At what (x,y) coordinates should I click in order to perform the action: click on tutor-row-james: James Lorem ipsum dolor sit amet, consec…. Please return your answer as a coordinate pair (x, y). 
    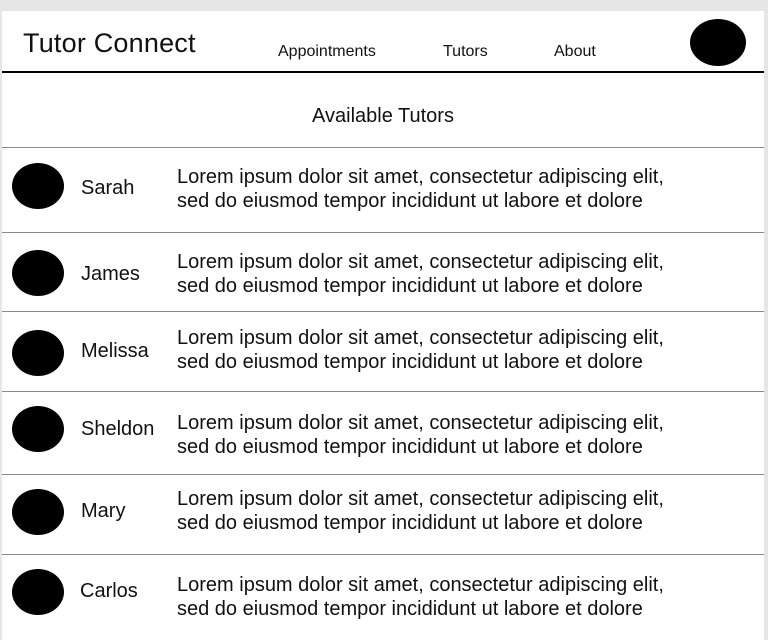
    Looking at the image, I should click on (383, 272).